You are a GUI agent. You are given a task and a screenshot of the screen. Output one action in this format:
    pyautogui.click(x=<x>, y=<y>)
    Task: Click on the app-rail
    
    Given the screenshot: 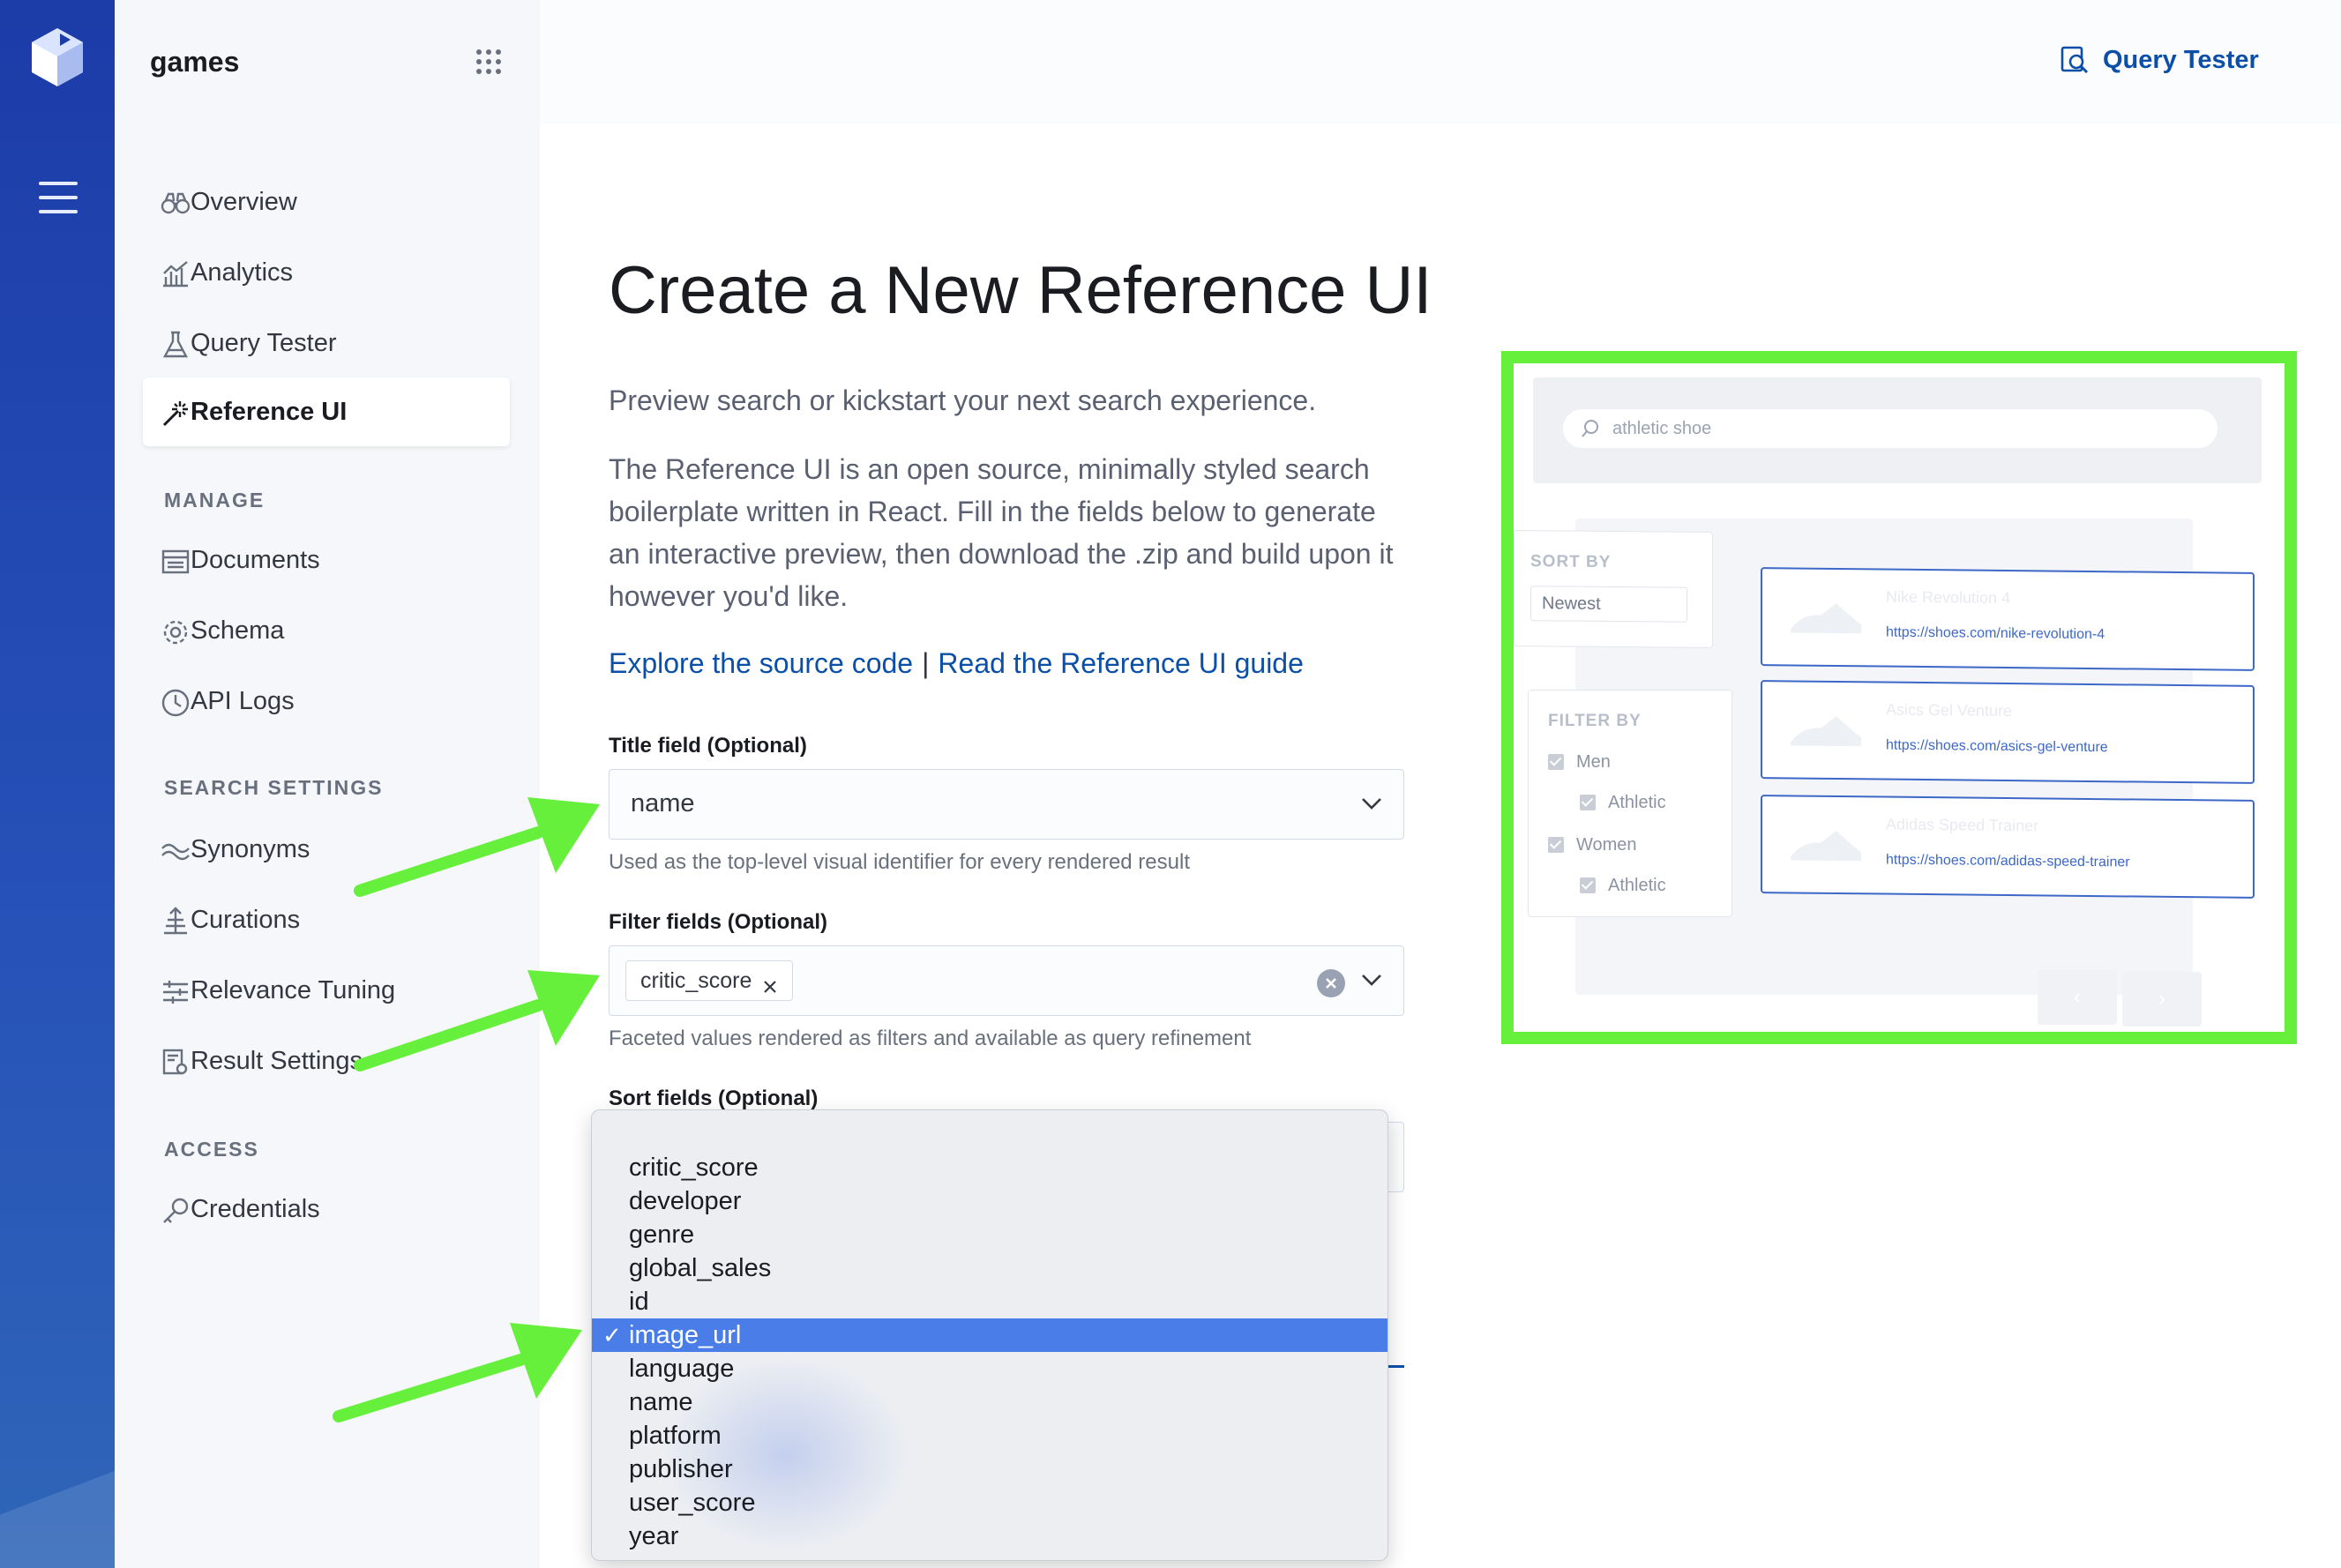 What is the action you would take?
    pyautogui.click(x=57, y=784)
    